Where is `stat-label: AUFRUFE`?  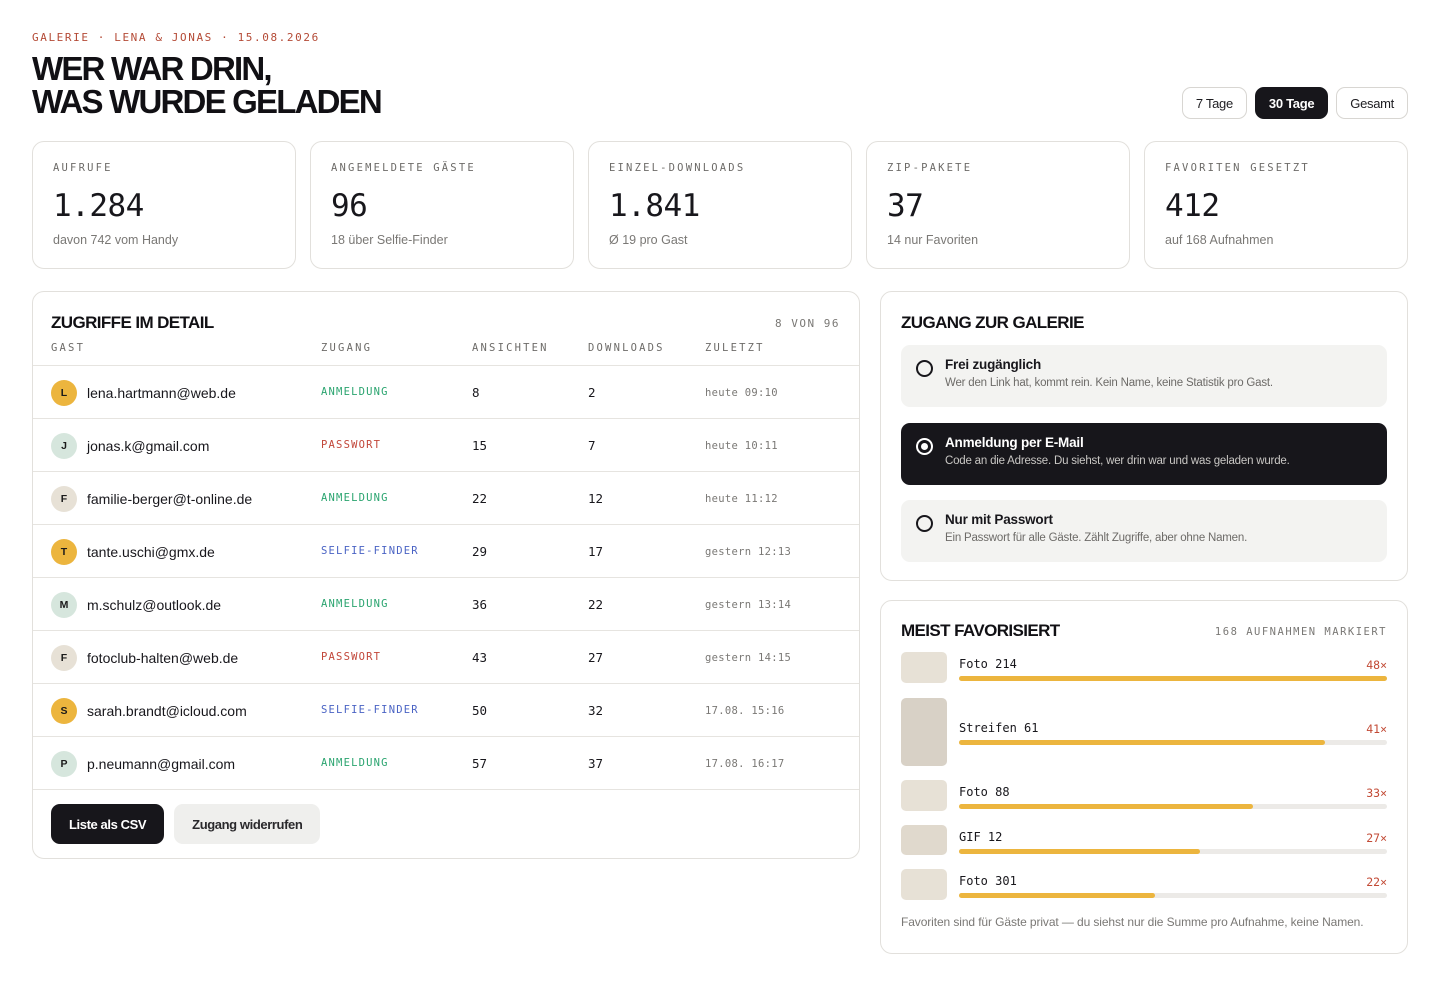 stat-label: AUFRUFE is located at coordinates (83, 168).